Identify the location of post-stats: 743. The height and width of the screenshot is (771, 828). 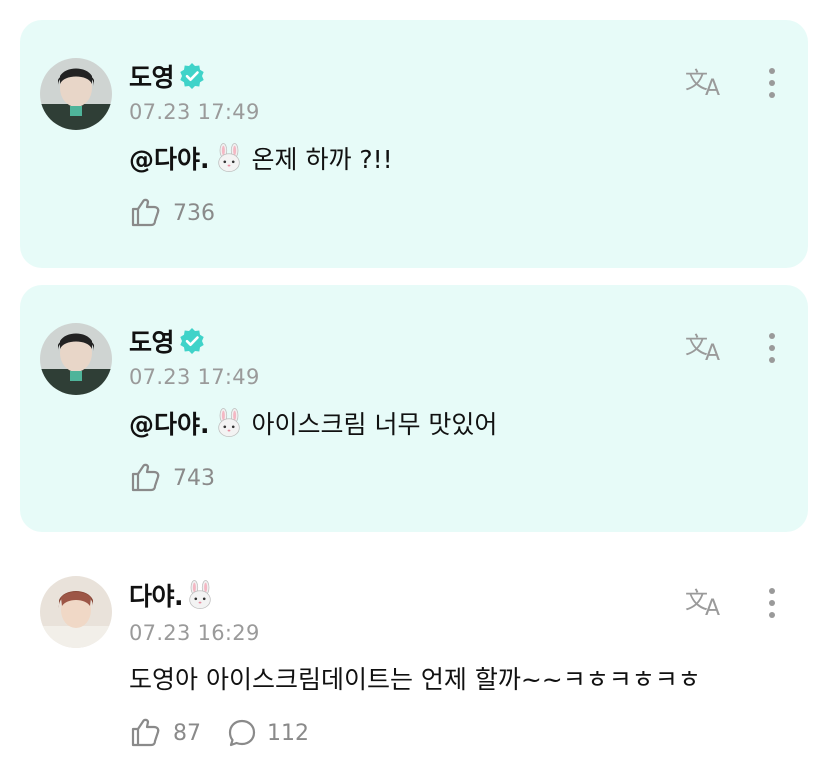
(185, 478).